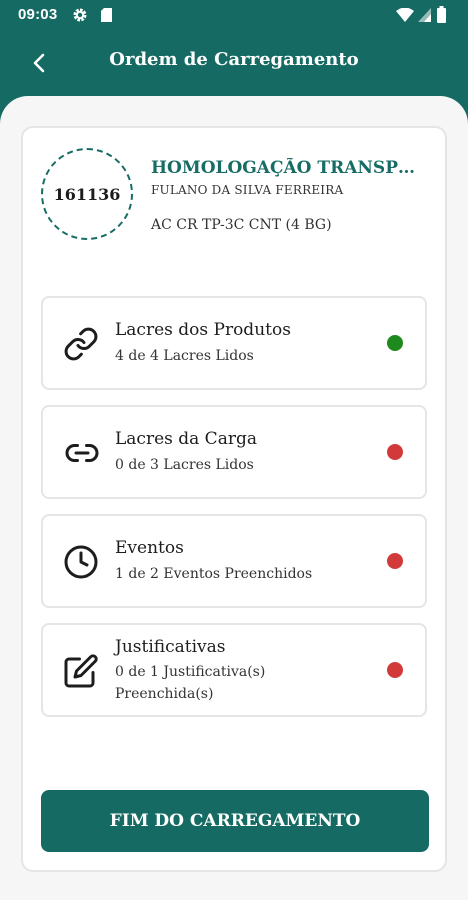  What do you see at coordinates (234, 15) in the screenshot?
I see `status-bar: 09:03` at bounding box center [234, 15].